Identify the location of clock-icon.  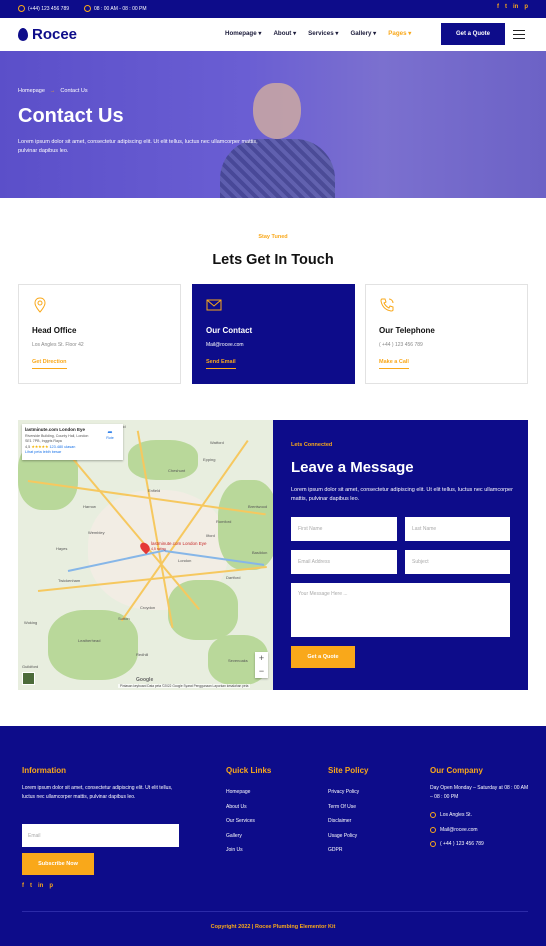
(87, 8).